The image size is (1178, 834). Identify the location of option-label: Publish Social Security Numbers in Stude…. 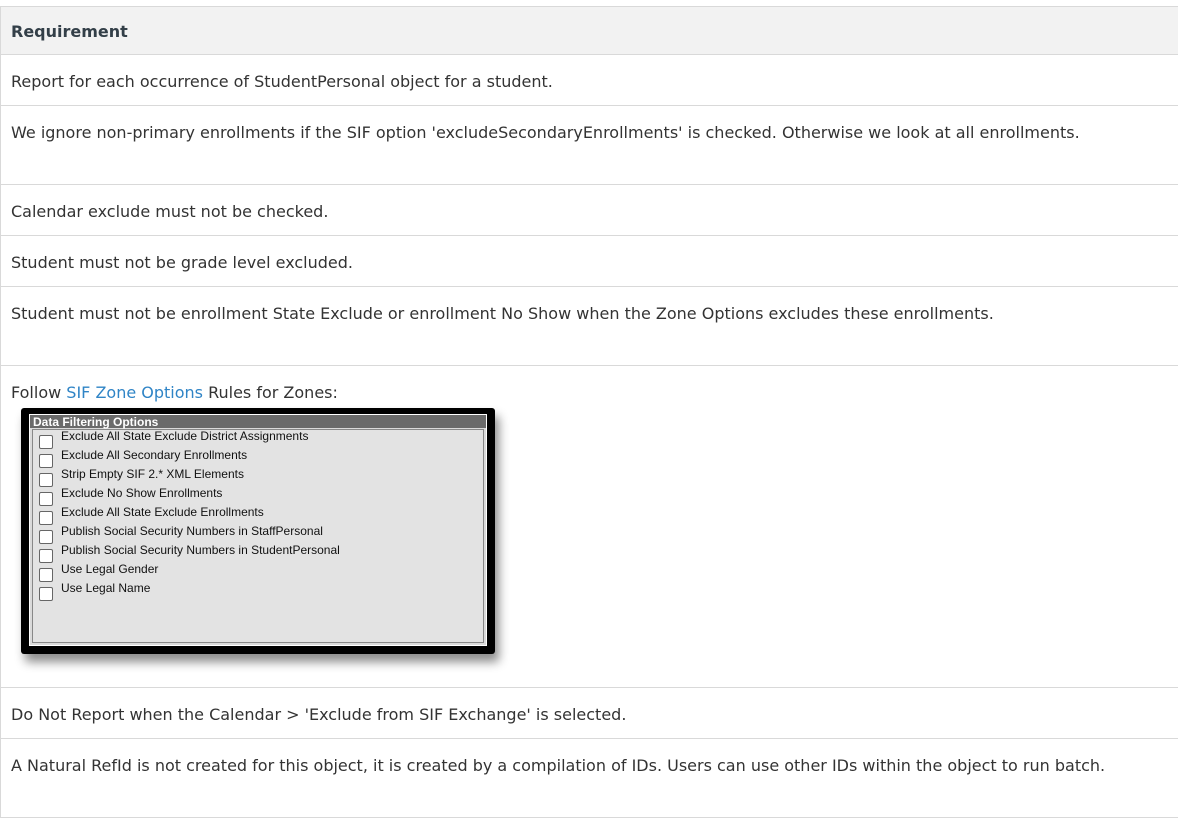
(200, 550).